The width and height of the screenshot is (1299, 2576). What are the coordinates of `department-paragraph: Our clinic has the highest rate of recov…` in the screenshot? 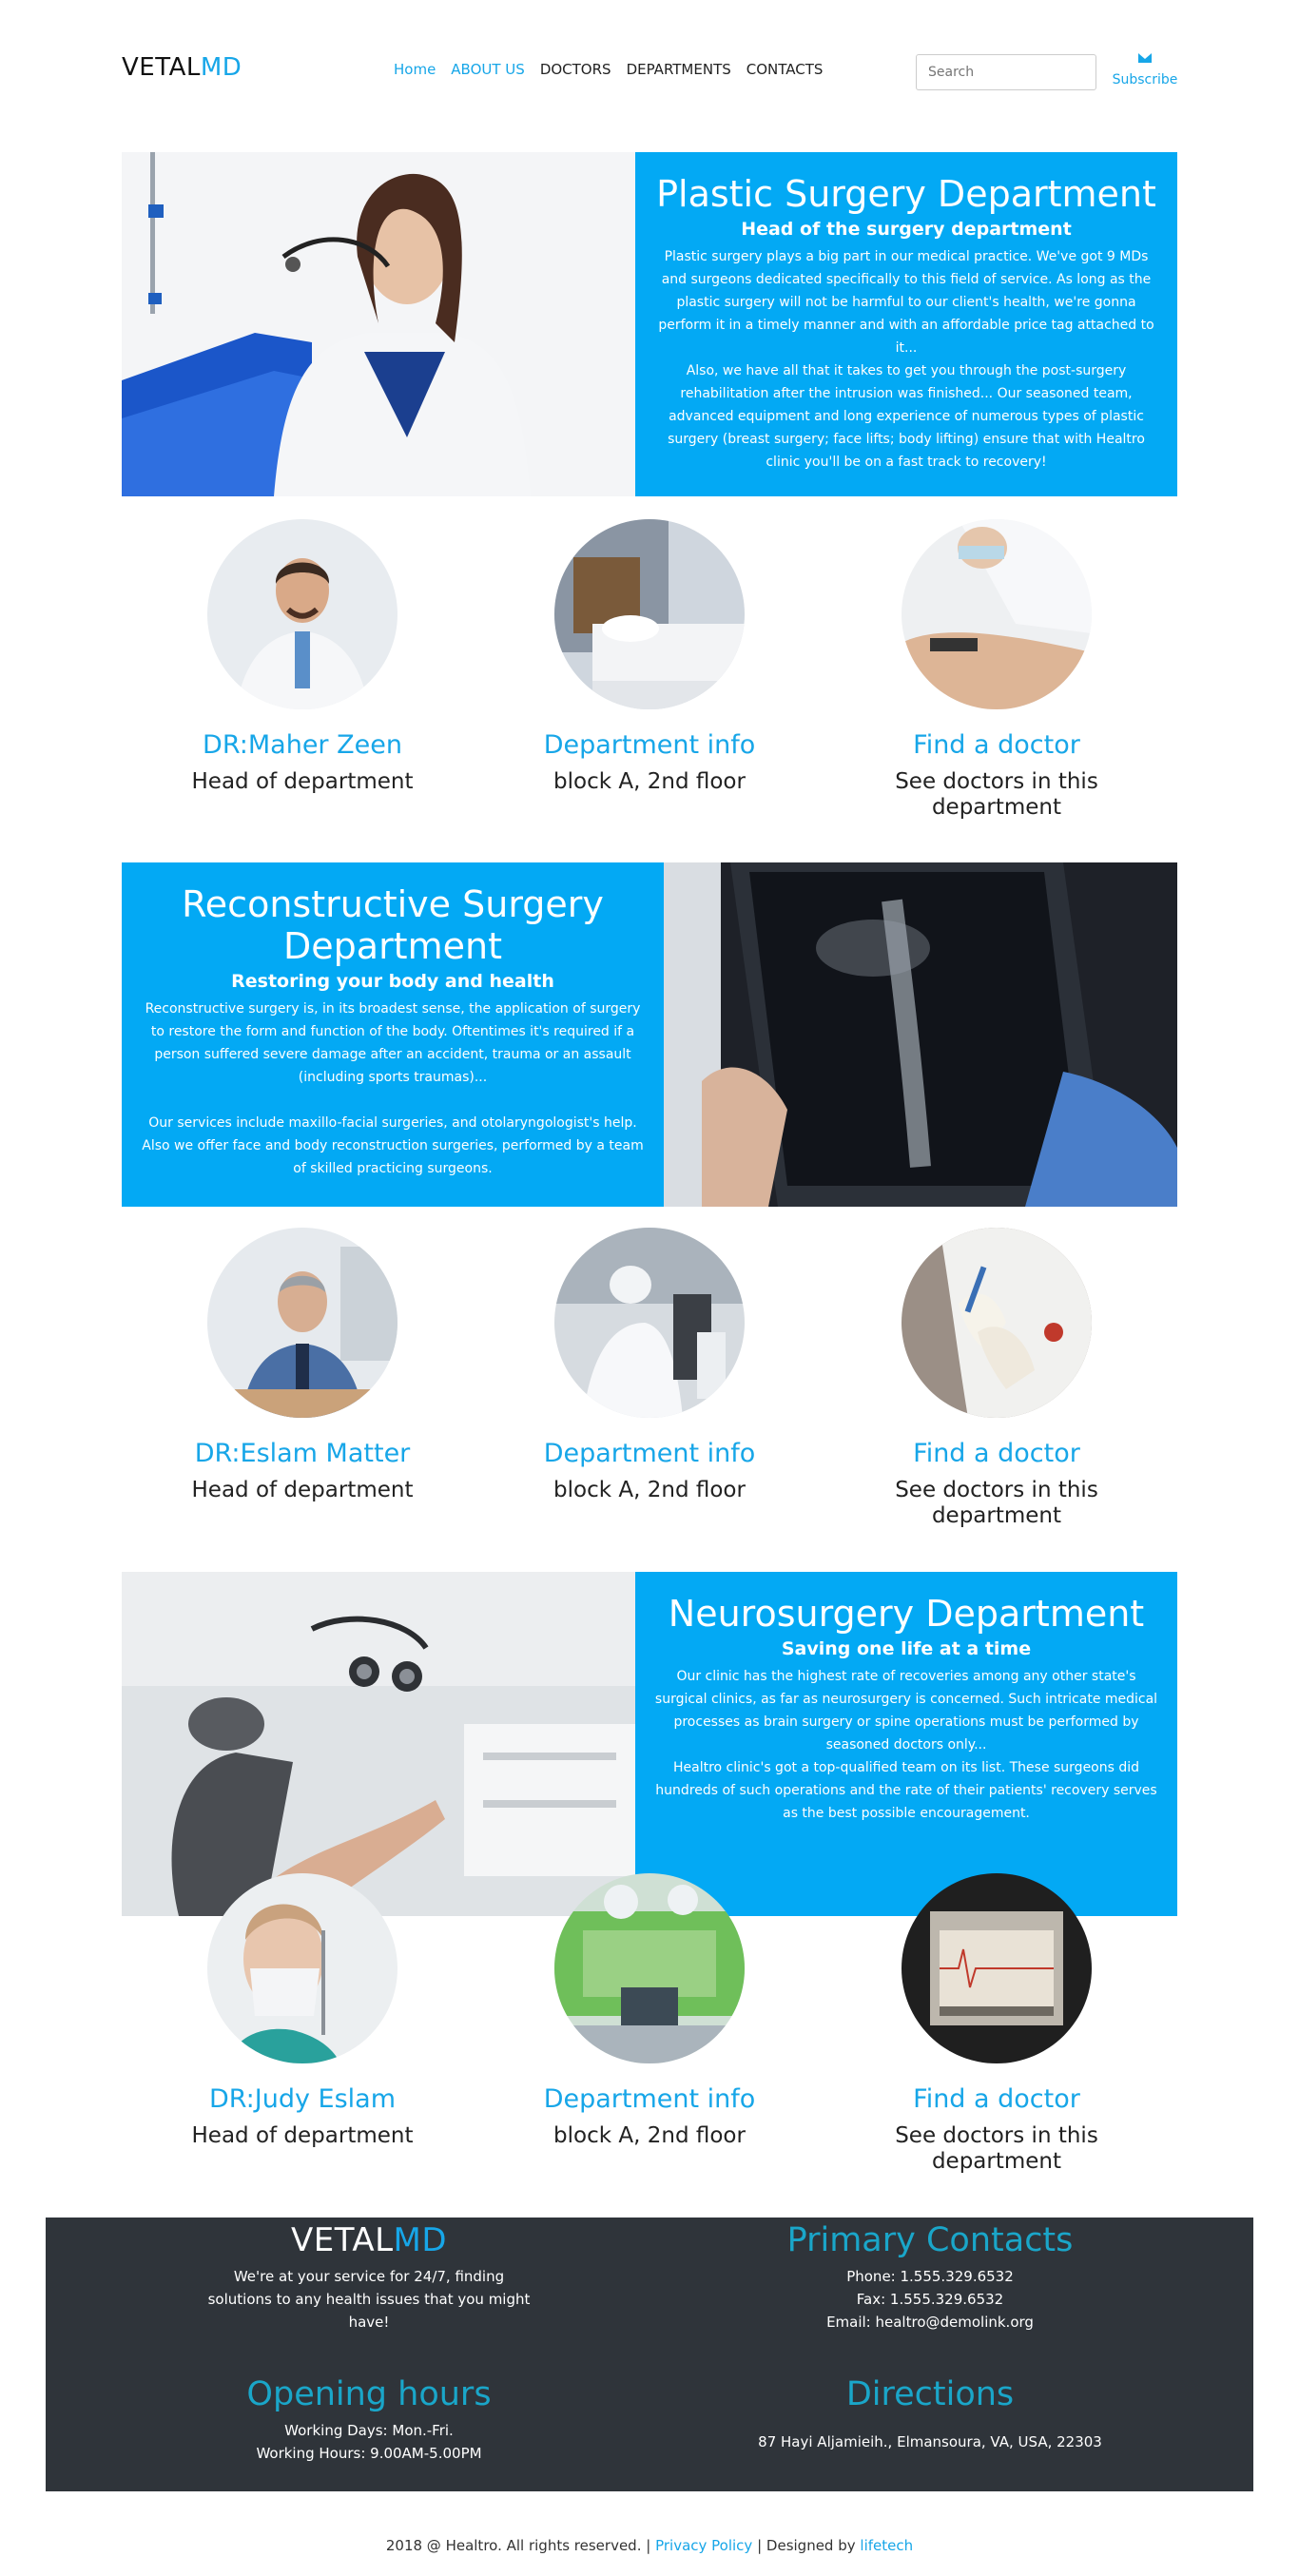 It's located at (906, 1711).